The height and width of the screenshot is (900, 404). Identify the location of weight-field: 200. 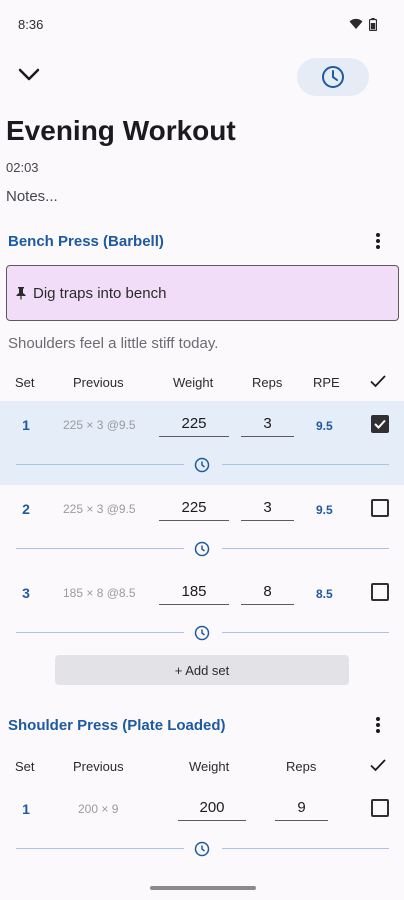
(212, 808).